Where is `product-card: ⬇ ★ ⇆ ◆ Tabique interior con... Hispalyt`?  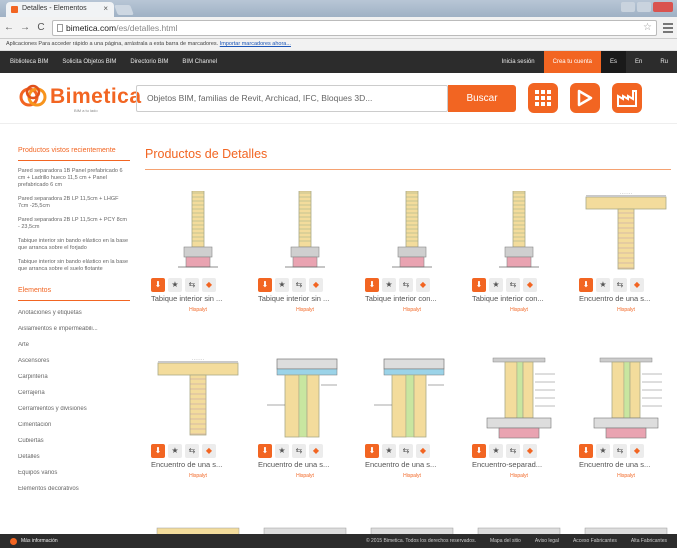 product-card: ⬇ ★ ⇆ ◆ Tabique interior con... Hispalyt is located at coordinates (519, 249).